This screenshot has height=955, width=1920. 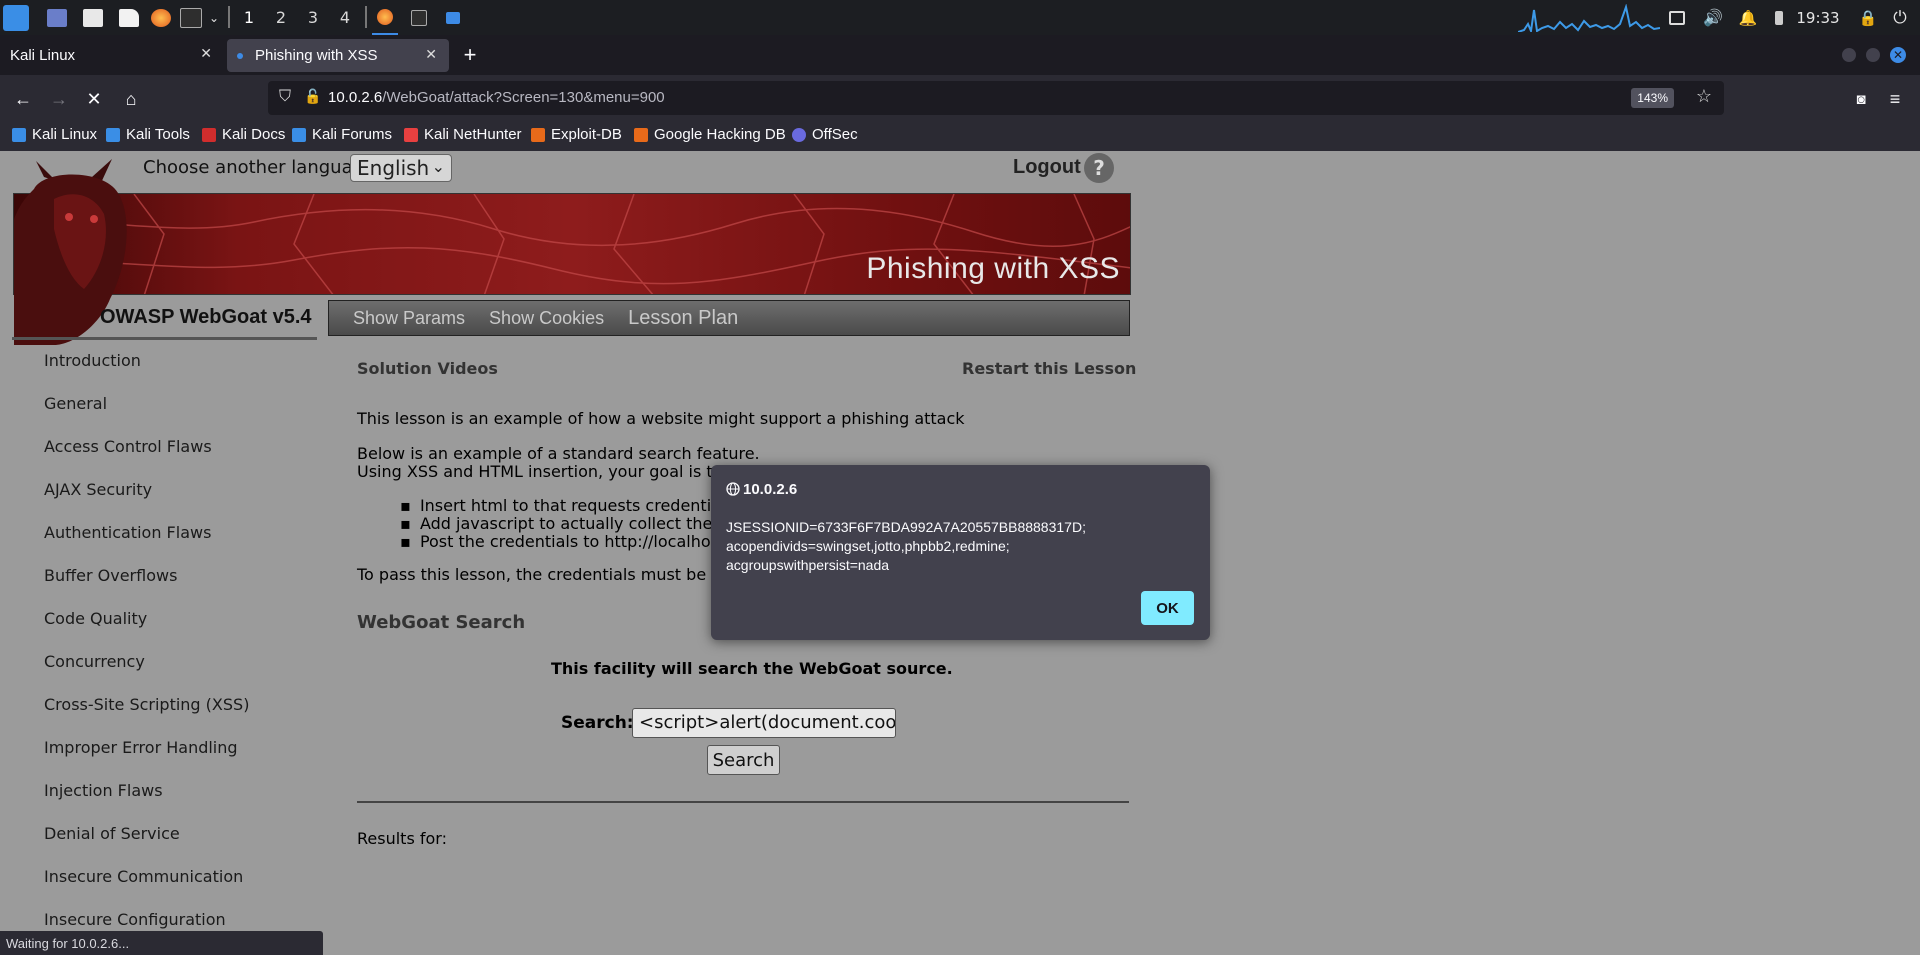 I want to click on file-manager-icon, so click(x=93, y=17).